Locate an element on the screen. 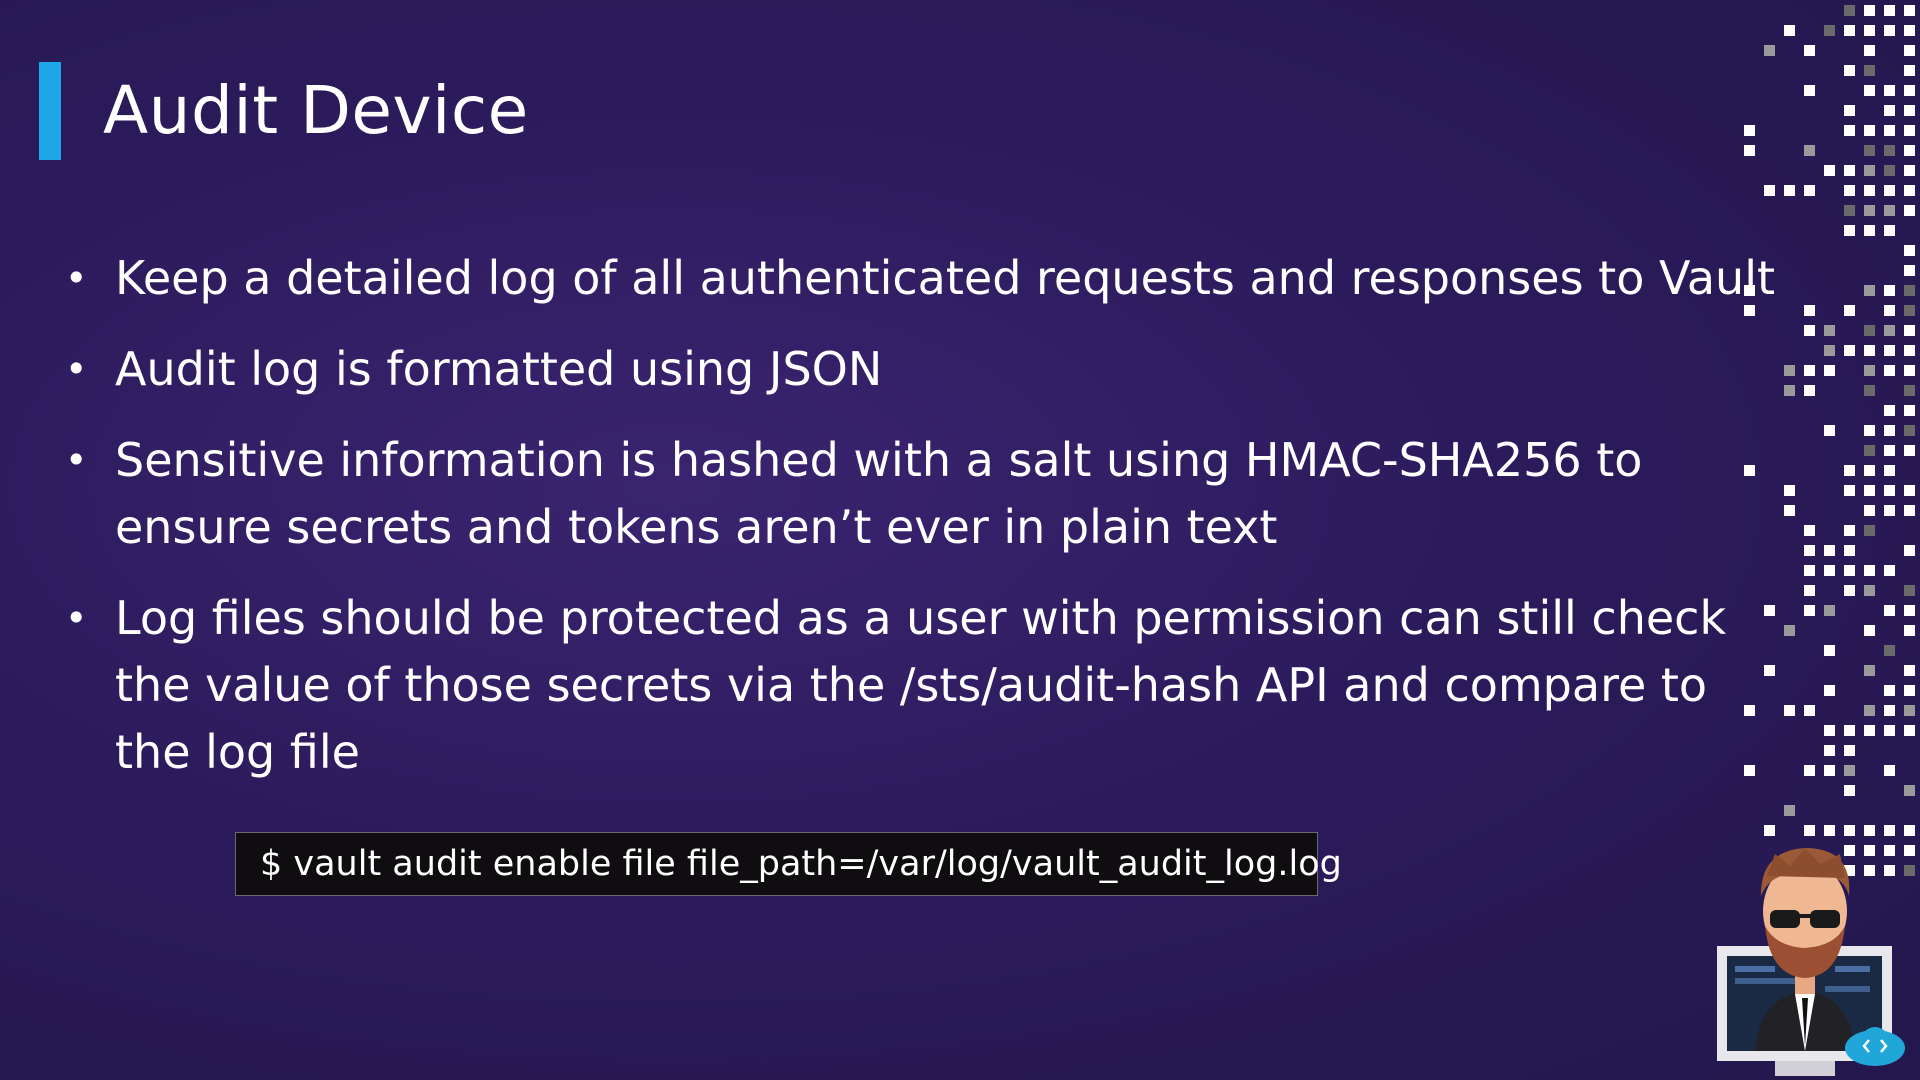  title-accent-bar is located at coordinates (50, 111).